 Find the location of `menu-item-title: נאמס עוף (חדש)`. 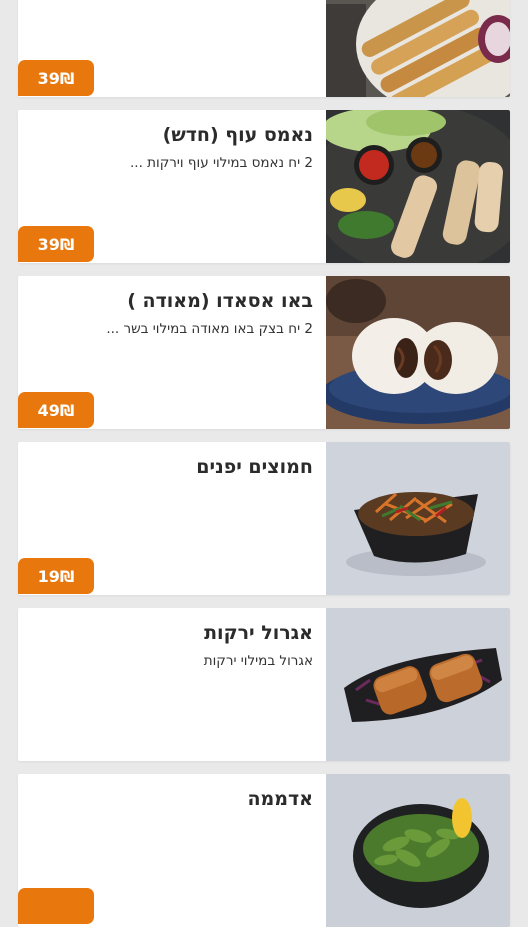

menu-item-title: נאמס עוף (חדש) is located at coordinates (237, 135).